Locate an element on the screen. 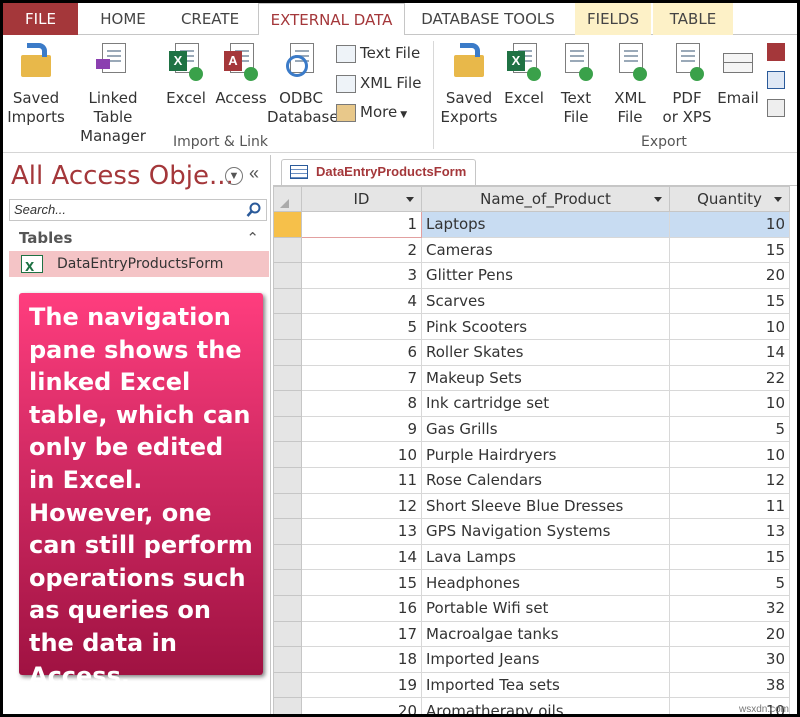 The height and width of the screenshot is (717, 800). cell-name-of-product: Cameras is located at coordinates (545, 250).